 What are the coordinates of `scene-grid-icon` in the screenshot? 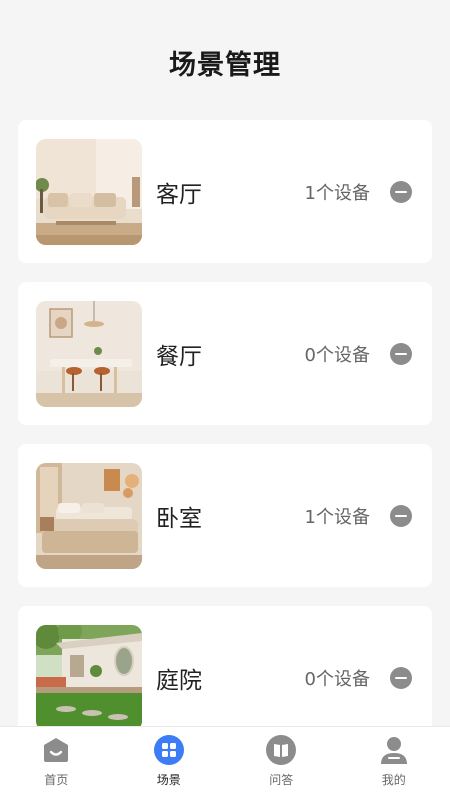 It's located at (168, 750).